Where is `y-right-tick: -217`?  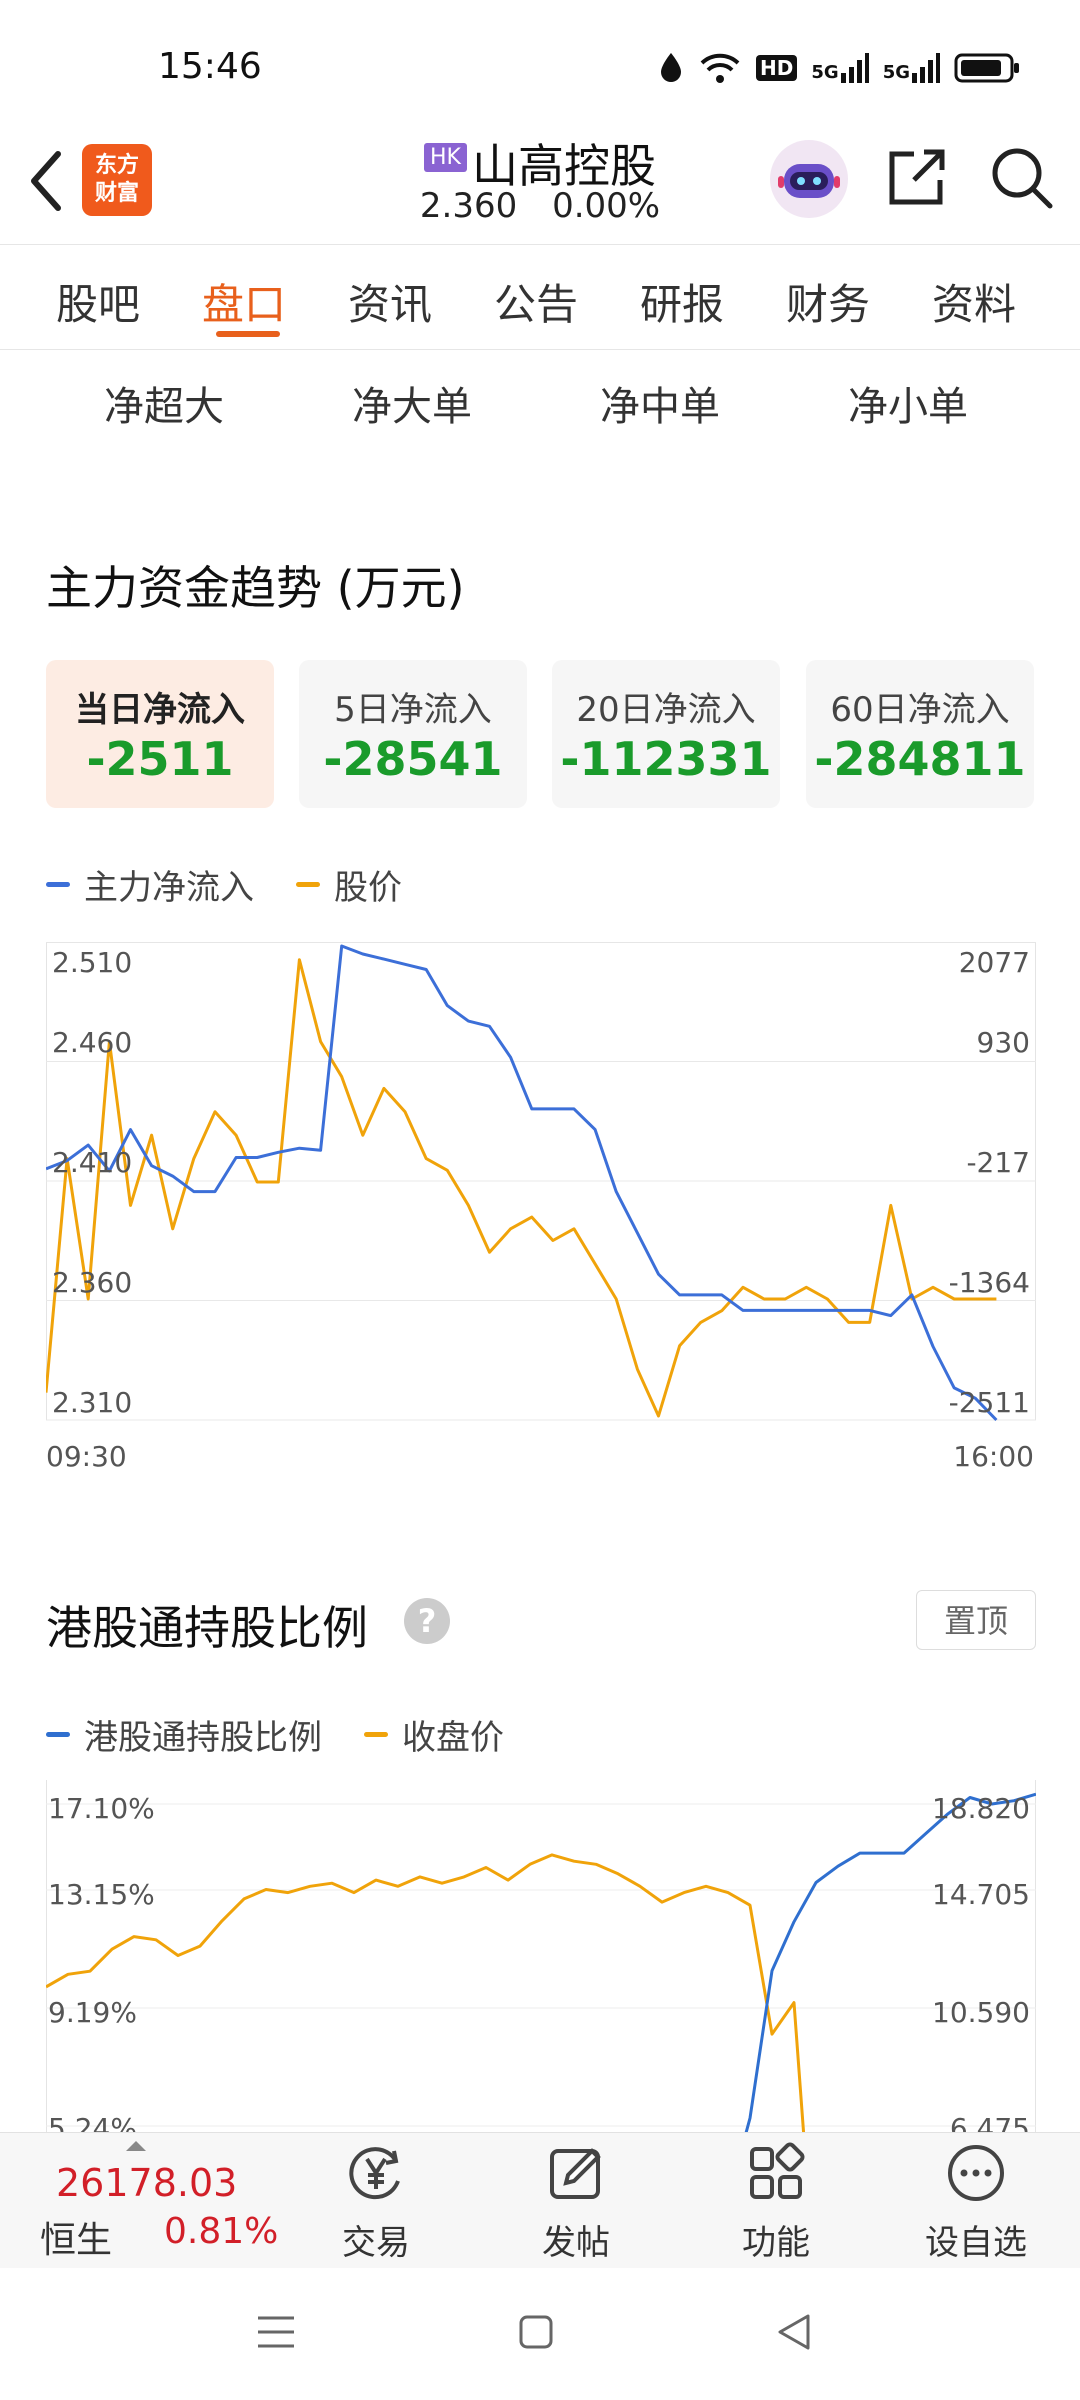 y-right-tick: -217 is located at coordinates (998, 1162).